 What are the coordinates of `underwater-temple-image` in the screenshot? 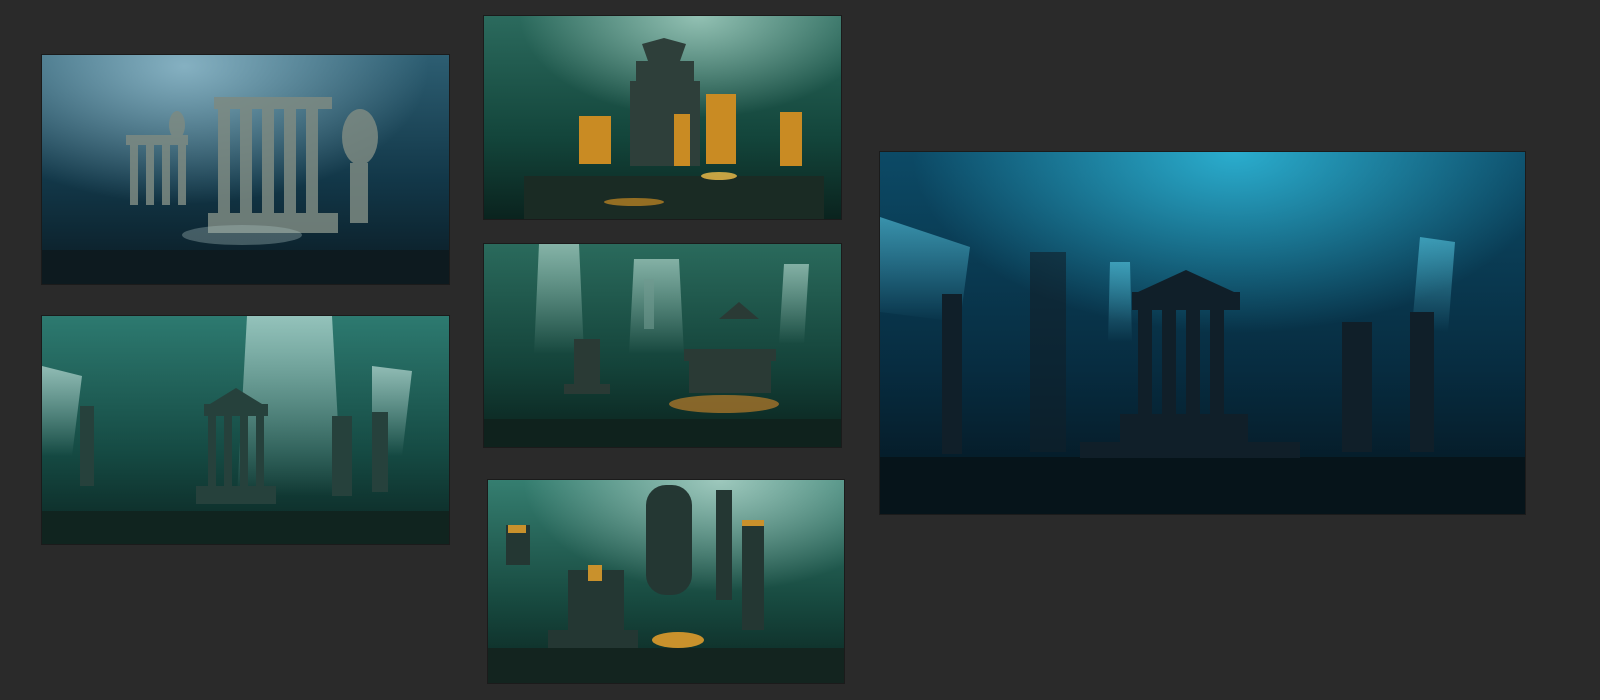 It's located at (245, 169).